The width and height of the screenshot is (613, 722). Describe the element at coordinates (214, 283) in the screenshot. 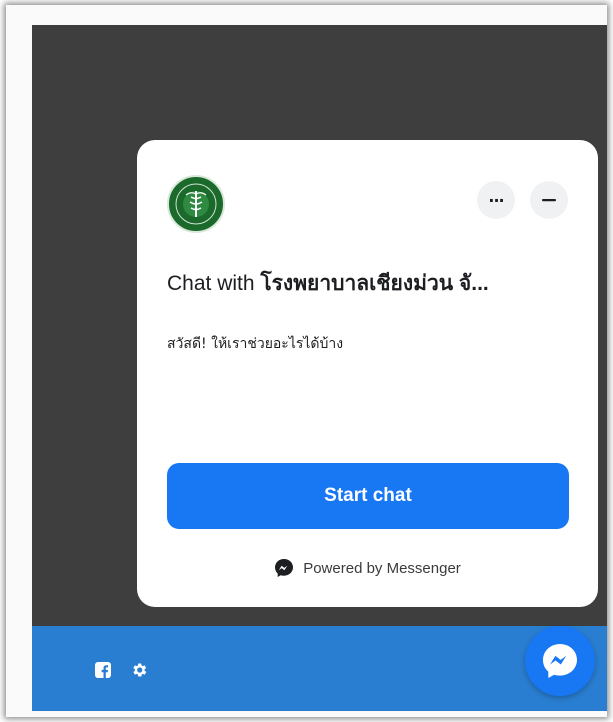

I see `chat-title-prefix: Chat with` at that location.